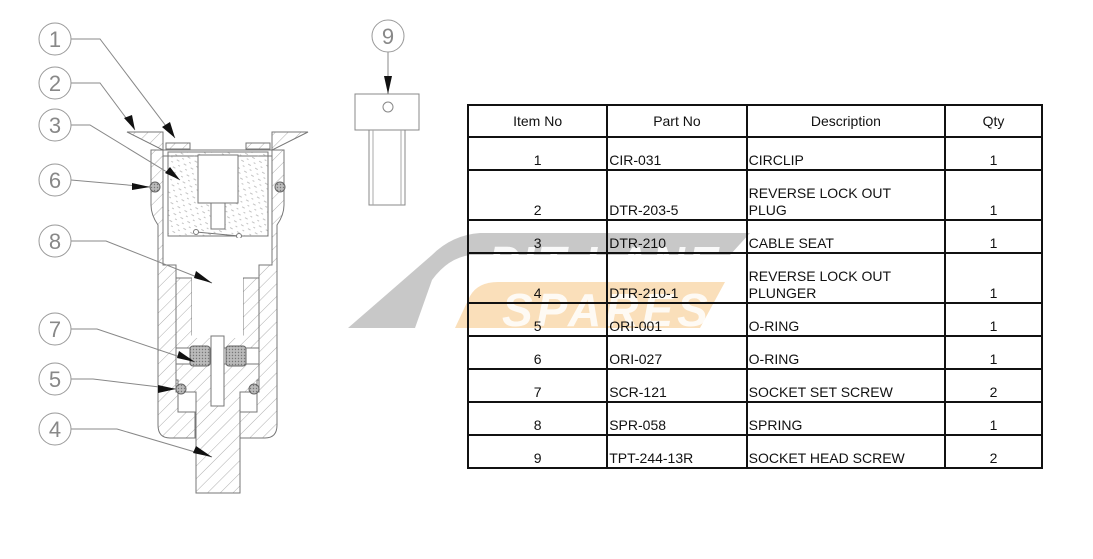 This screenshot has height=559, width=1093. I want to click on callout-7: 7, so click(55, 329).